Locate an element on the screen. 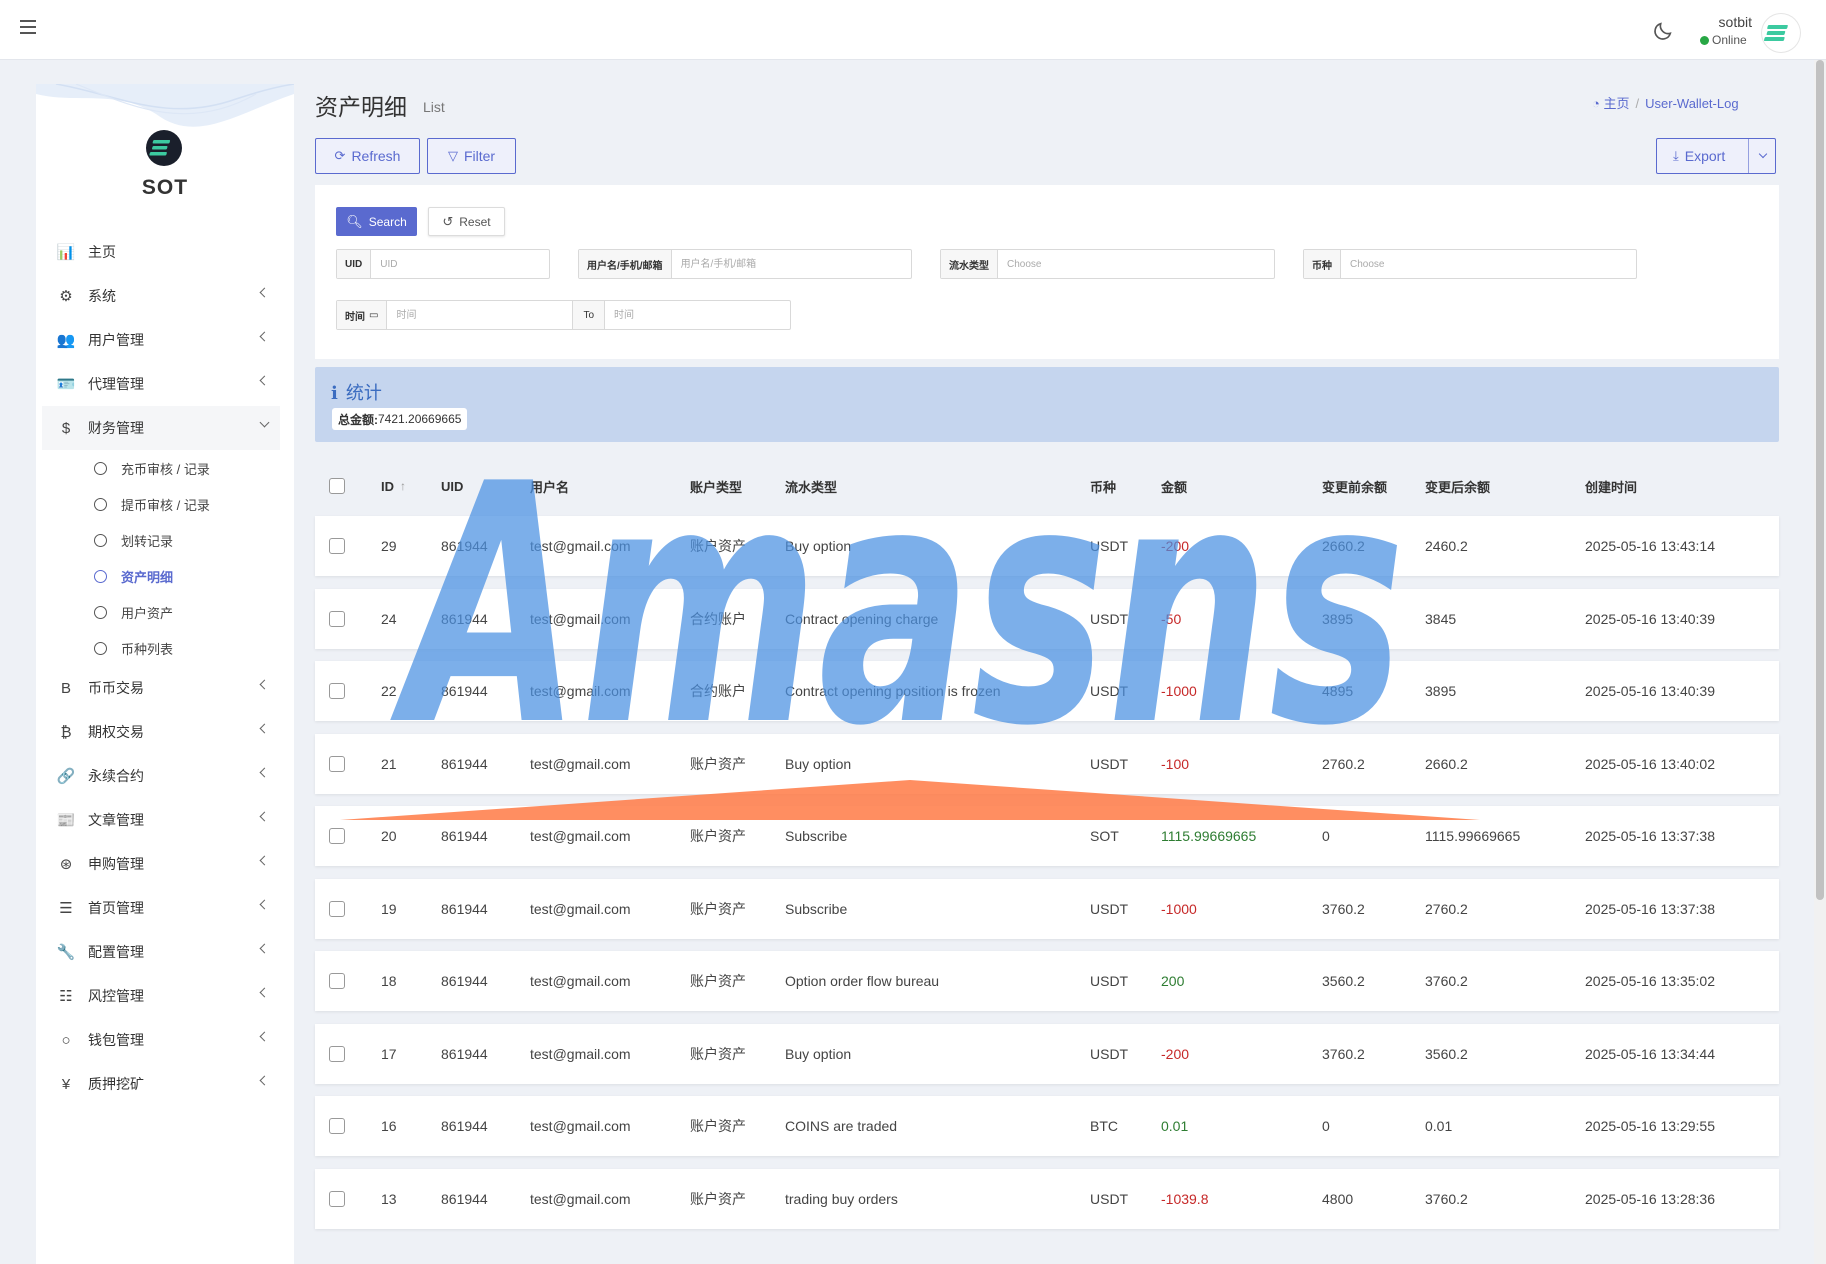 This screenshot has width=1826, height=1264. cell-time: 2025-05-16 13:29:55 is located at coordinates (1650, 1126).